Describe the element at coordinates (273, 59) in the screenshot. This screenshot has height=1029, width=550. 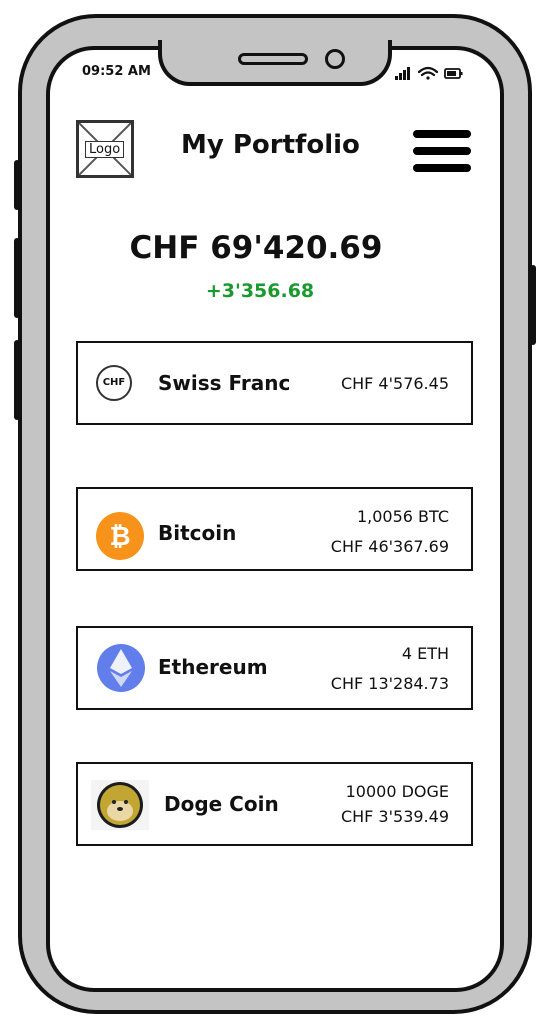
I see `speaker-icon` at that location.